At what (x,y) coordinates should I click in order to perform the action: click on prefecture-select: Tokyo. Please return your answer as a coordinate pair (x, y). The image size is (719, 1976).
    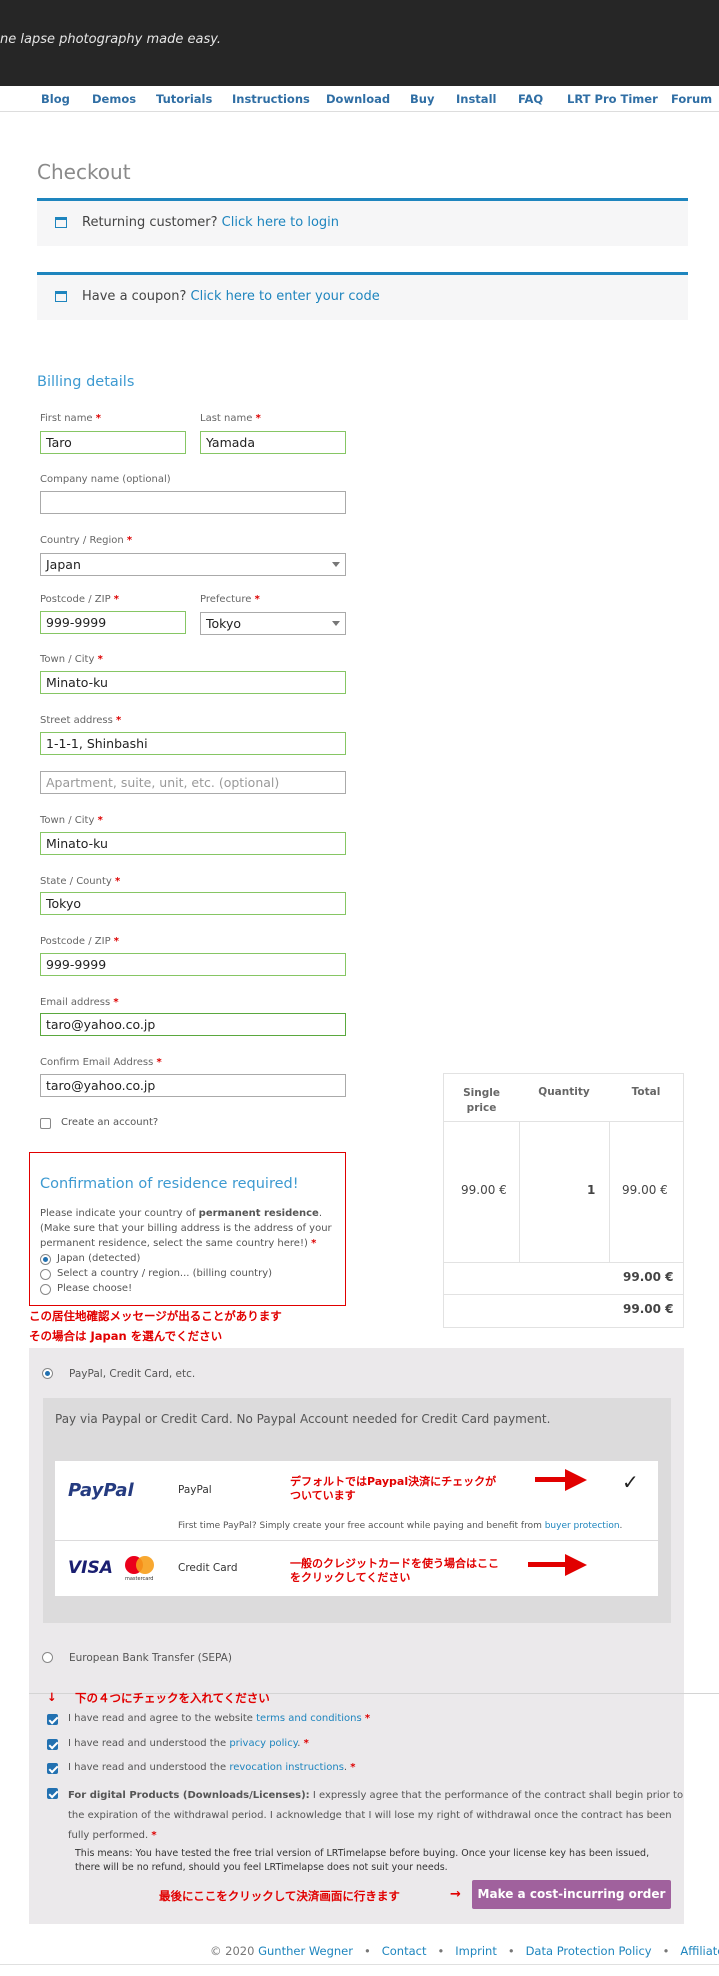
    Looking at the image, I should click on (273, 623).